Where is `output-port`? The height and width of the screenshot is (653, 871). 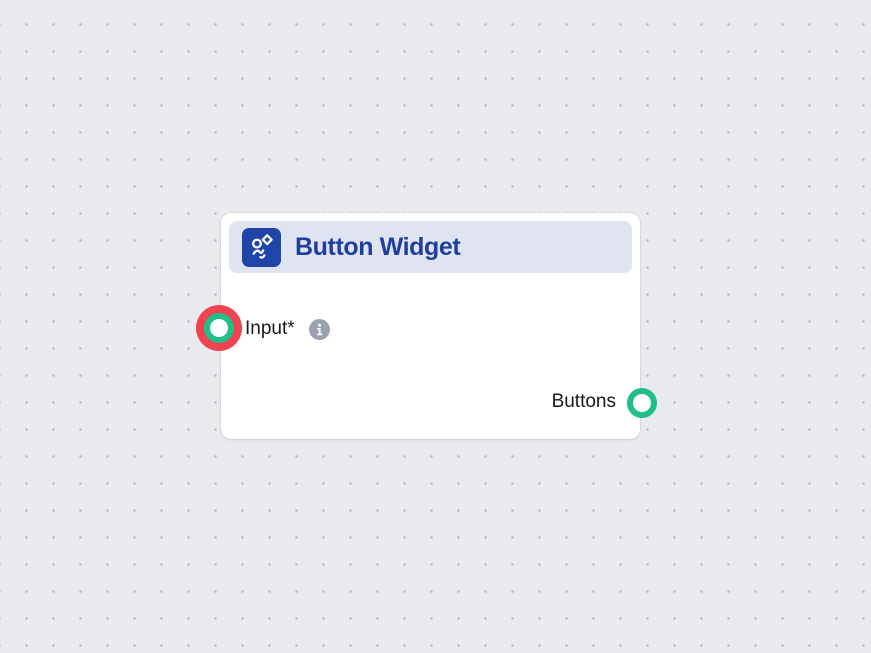 output-port is located at coordinates (642, 403).